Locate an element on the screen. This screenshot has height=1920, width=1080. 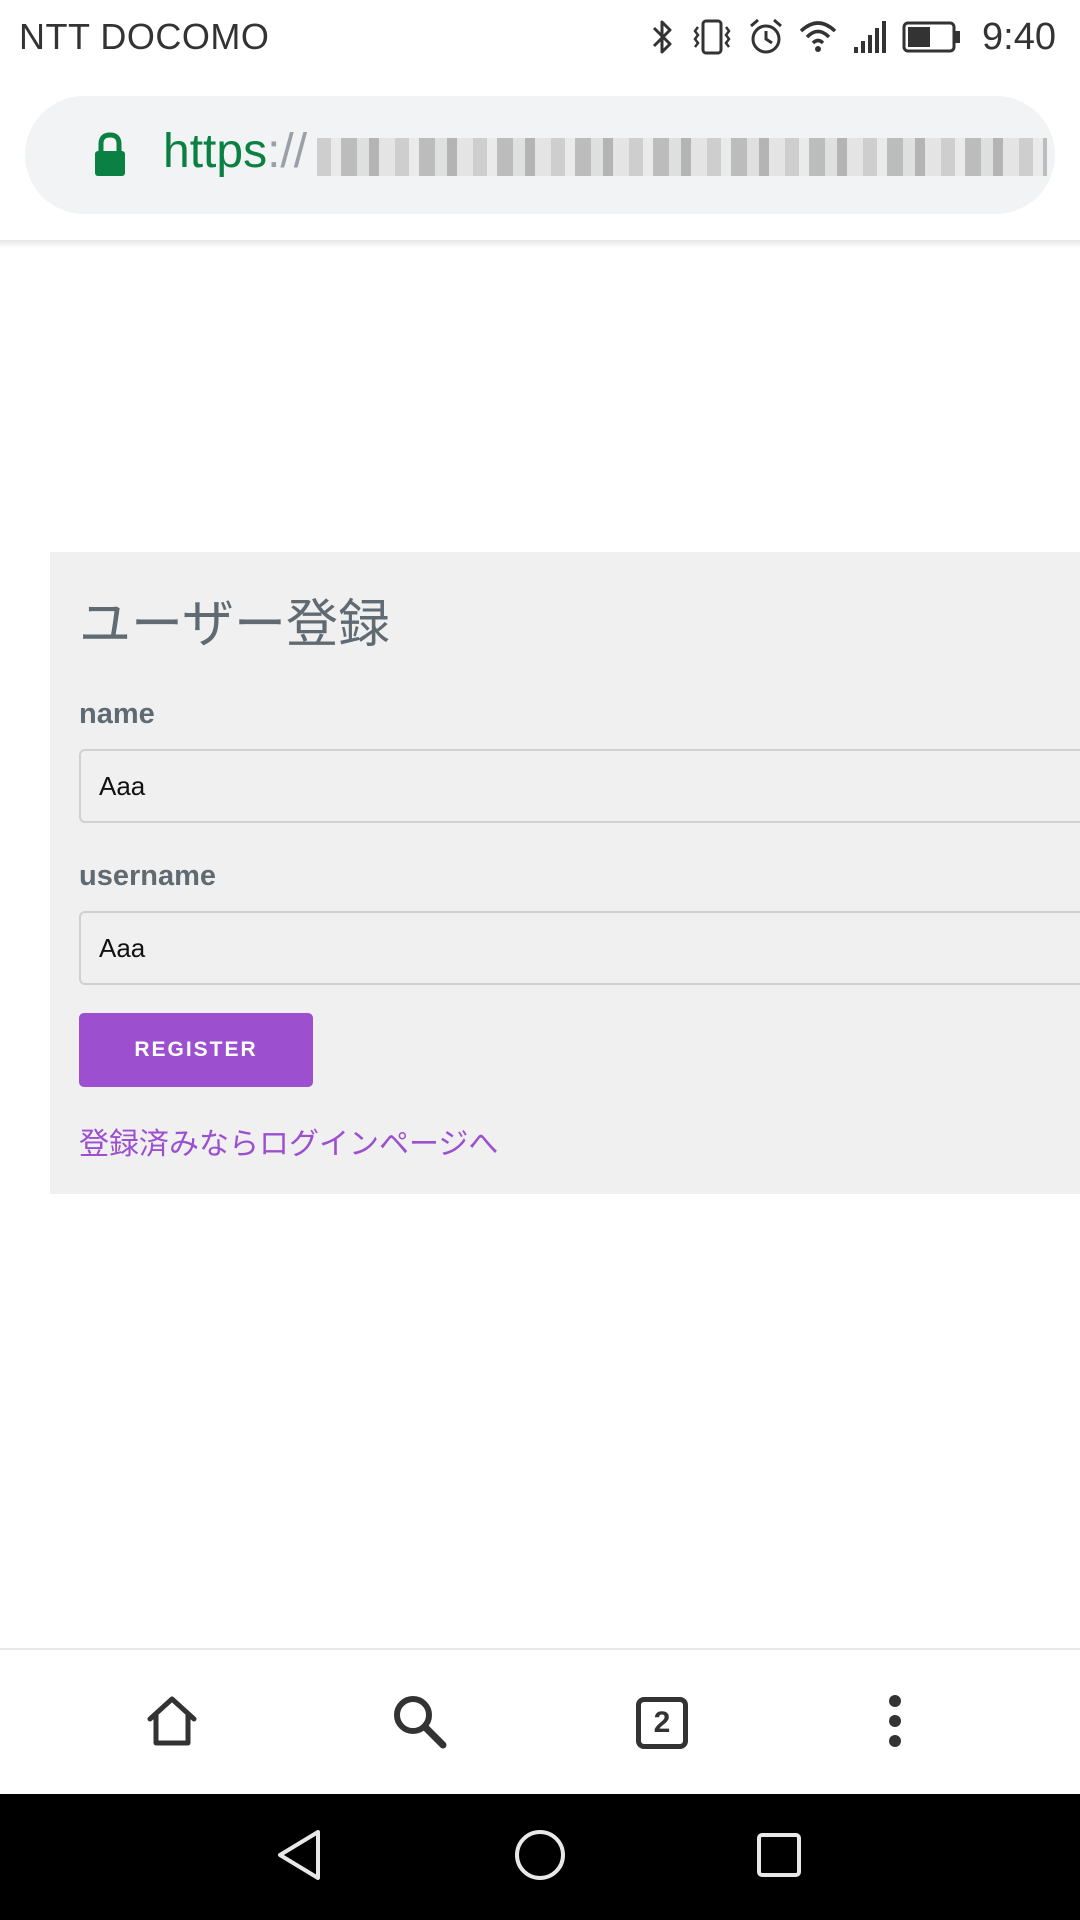
vibrate-icon is located at coordinates (712, 37).